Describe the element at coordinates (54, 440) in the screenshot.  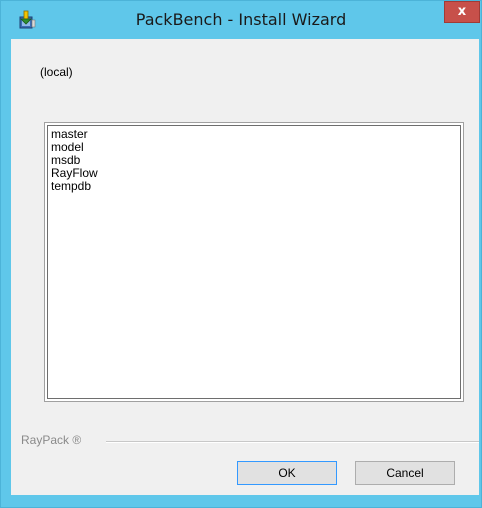
I see `brand-label: RayPack ®` at that location.